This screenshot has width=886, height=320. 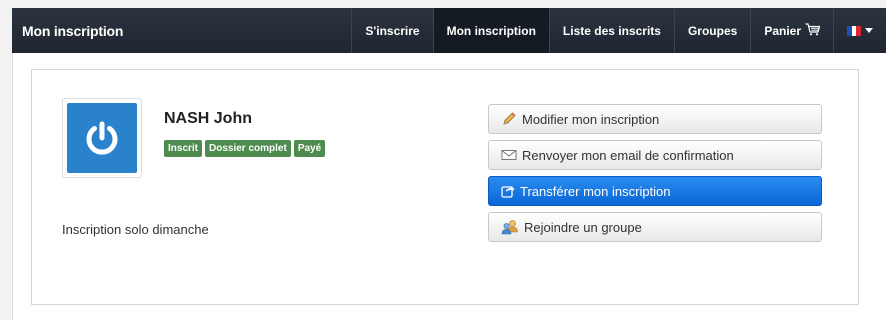 I want to click on chevron-down-icon, so click(x=869, y=30).